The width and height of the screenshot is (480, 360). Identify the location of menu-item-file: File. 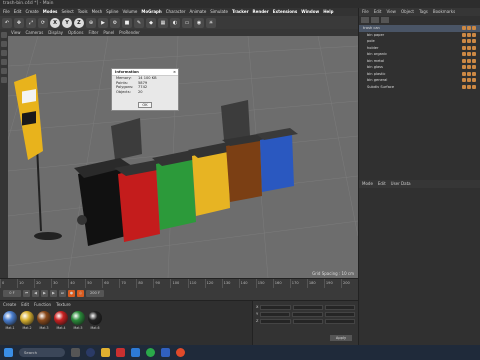
(6, 12).